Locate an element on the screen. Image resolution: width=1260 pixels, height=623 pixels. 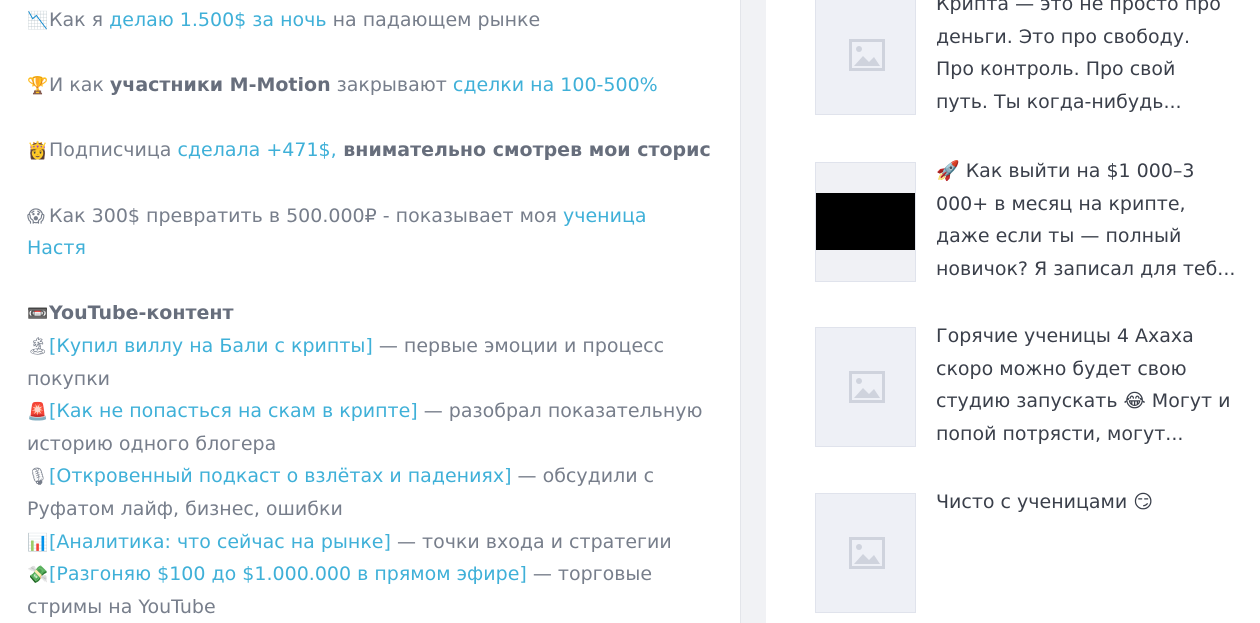
money-wings-icon: 💸 is located at coordinates (38, 575).